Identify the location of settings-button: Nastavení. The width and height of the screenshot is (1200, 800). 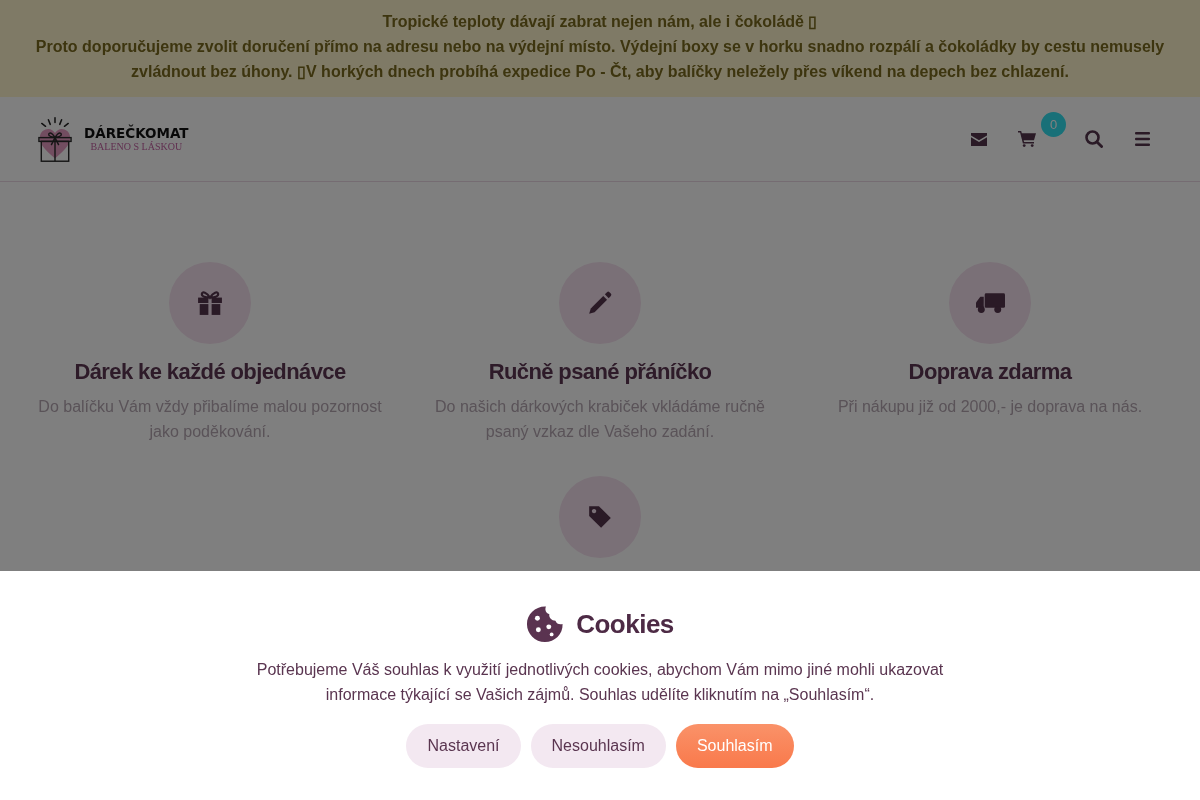
(463, 746).